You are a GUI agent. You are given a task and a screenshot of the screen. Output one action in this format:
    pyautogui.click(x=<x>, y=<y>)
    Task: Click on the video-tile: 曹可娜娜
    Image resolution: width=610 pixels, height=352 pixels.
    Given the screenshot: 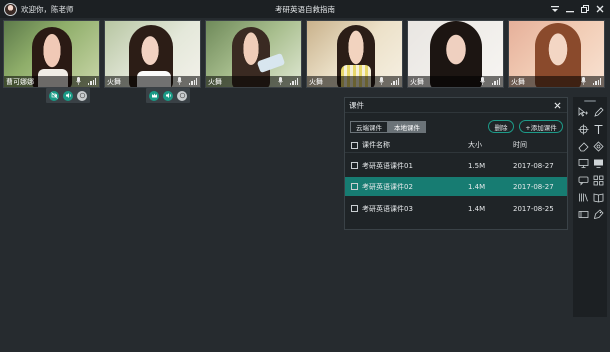 What is the action you would take?
    pyautogui.click(x=51, y=54)
    